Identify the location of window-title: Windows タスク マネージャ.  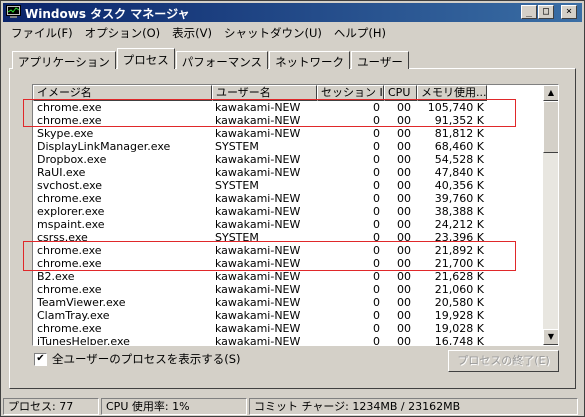
(107, 14).